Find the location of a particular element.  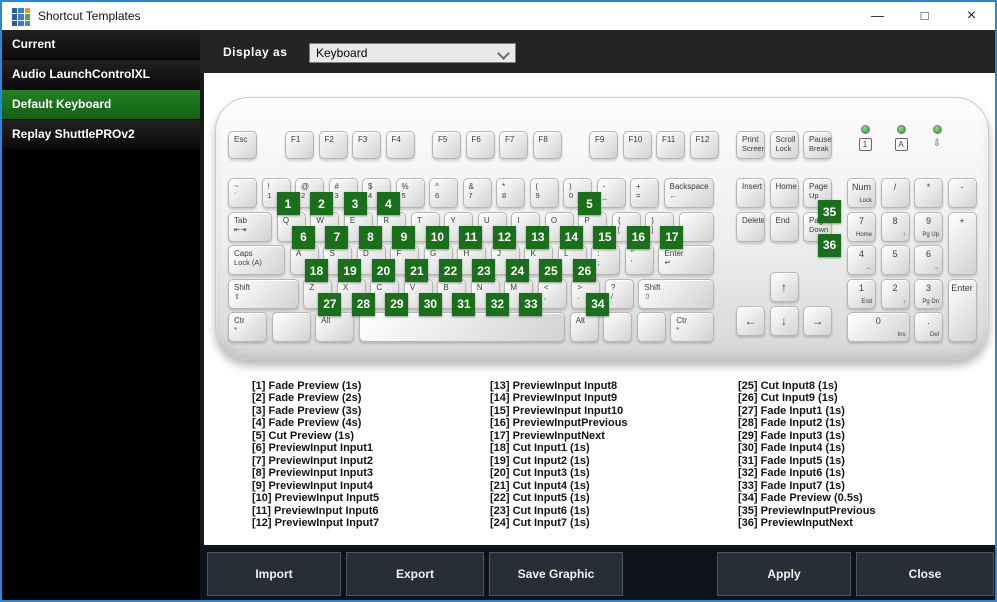

key-f2: F2 is located at coordinates (333, 145).